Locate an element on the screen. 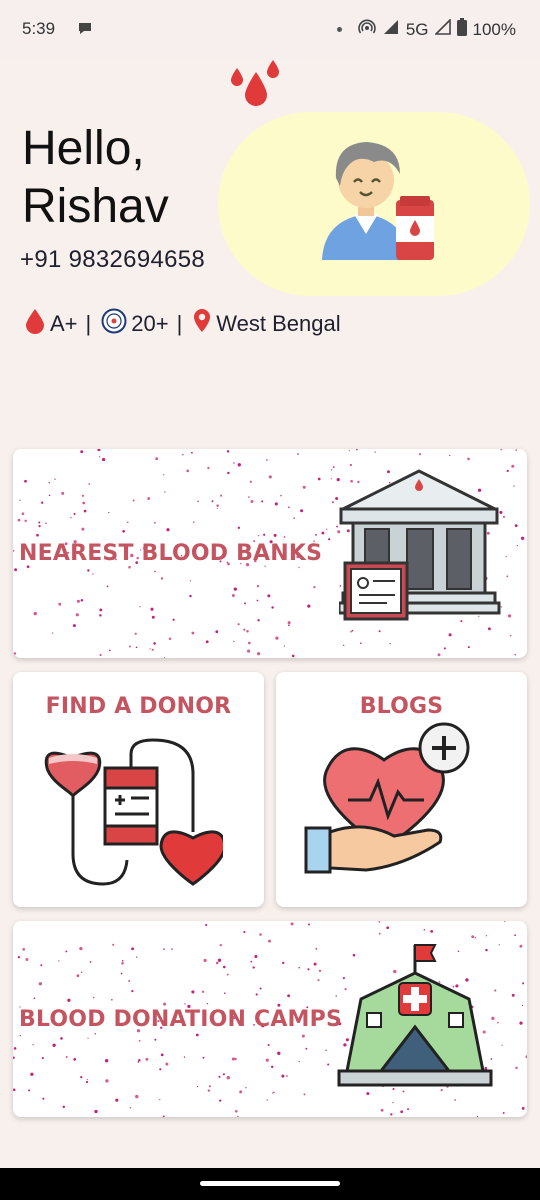  greeting-heading: Hello, Rishav is located at coordinates (122, 178).